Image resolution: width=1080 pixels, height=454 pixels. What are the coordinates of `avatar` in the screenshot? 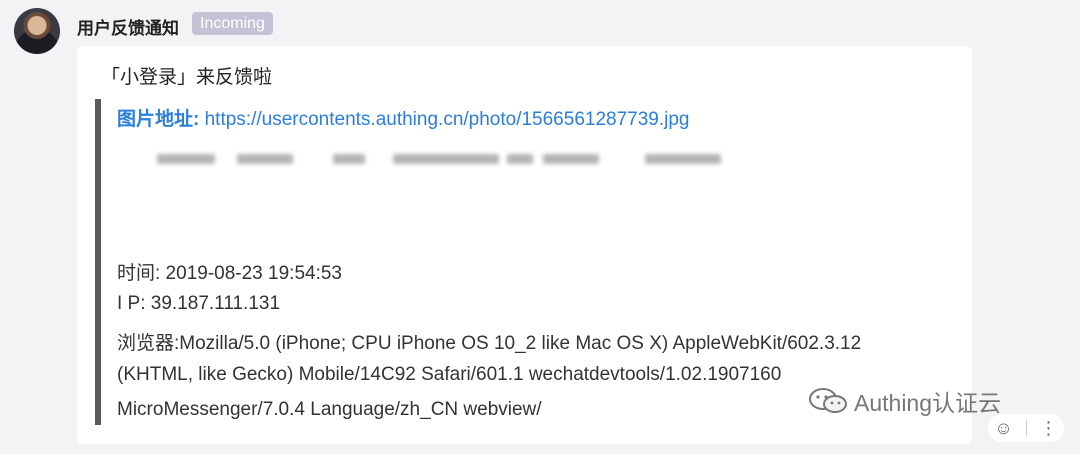 It's located at (37, 31).